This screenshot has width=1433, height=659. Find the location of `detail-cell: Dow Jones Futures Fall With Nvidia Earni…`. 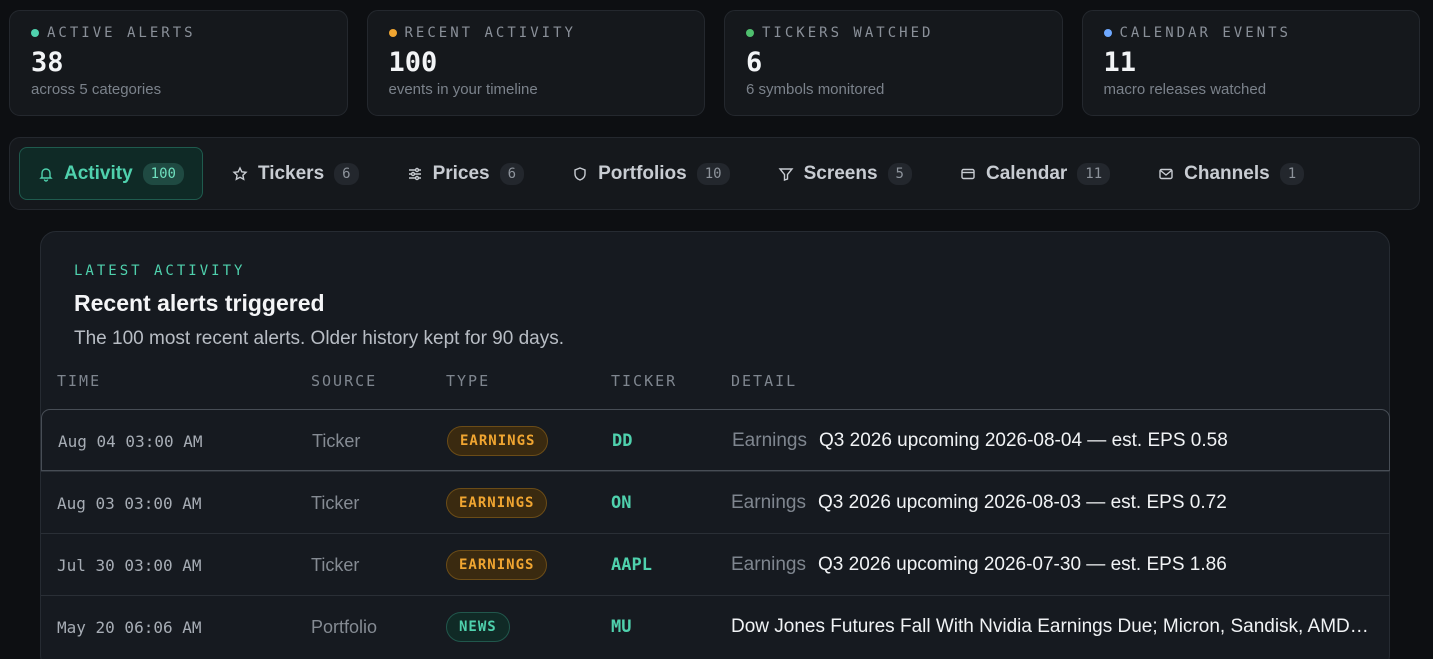

detail-cell: Dow Jones Futures Fall With Nvidia Earni… is located at coordinates (1051, 627).